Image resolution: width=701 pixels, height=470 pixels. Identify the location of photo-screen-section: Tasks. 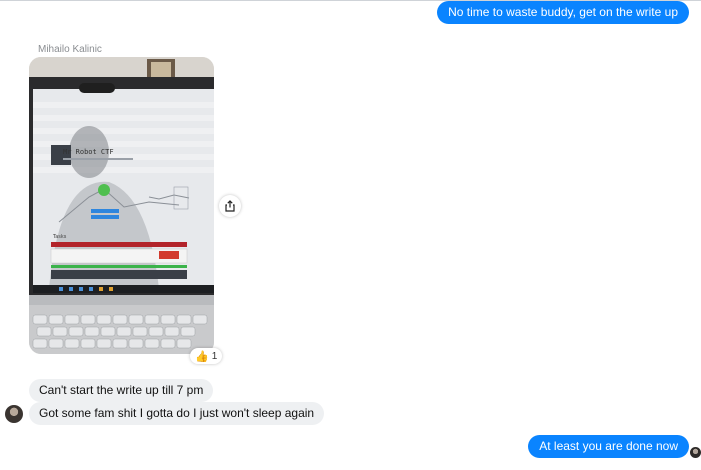
(59, 237).